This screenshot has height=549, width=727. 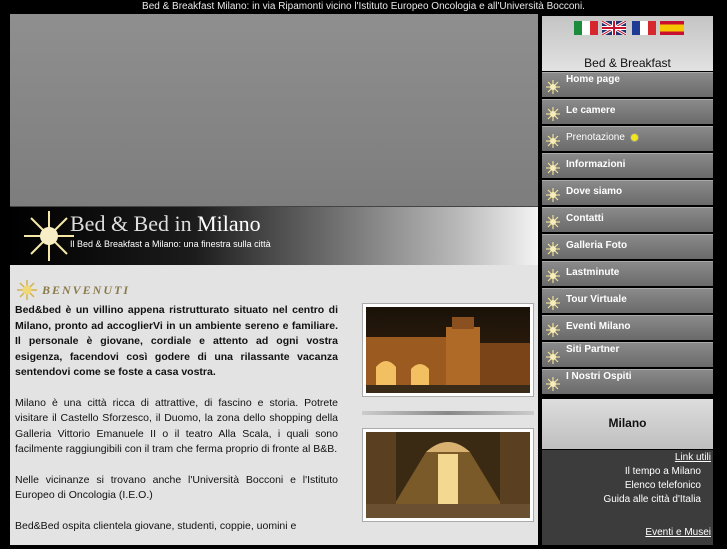 I want to click on menu-item-siti-partner: Siti Partner, so click(x=627, y=354).